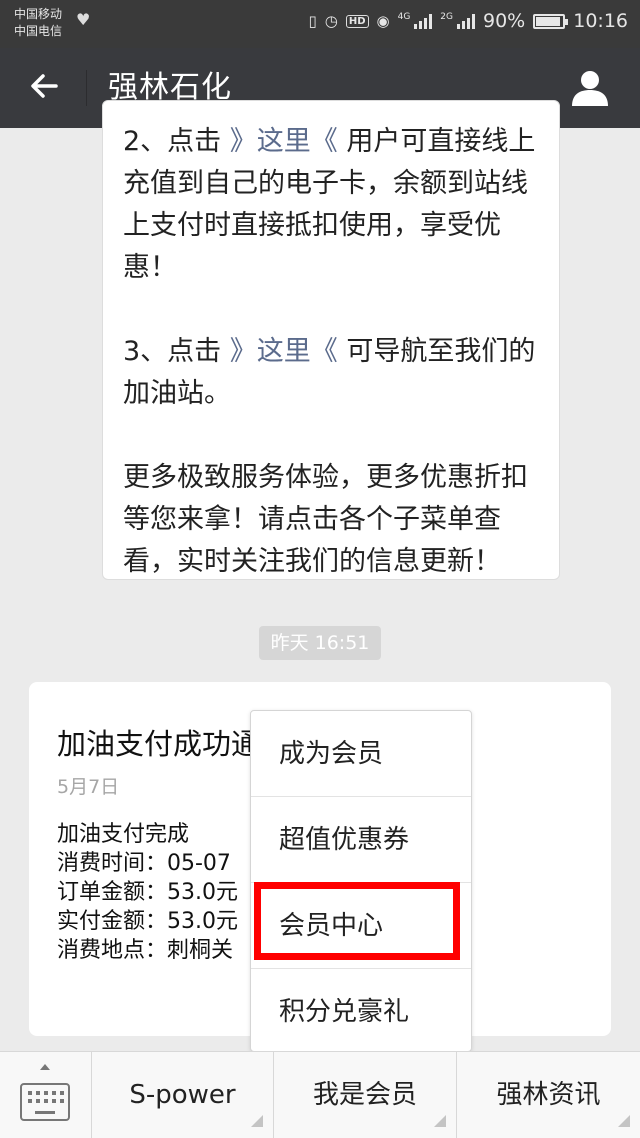 The width and height of the screenshot is (640, 1138). Describe the element at coordinates (320, 643) in the screenshot. I see `chat-timestamp: 昨天 16:51` at that location.